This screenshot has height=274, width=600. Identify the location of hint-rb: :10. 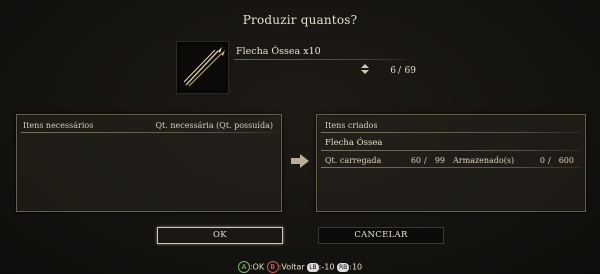
(356, 267).